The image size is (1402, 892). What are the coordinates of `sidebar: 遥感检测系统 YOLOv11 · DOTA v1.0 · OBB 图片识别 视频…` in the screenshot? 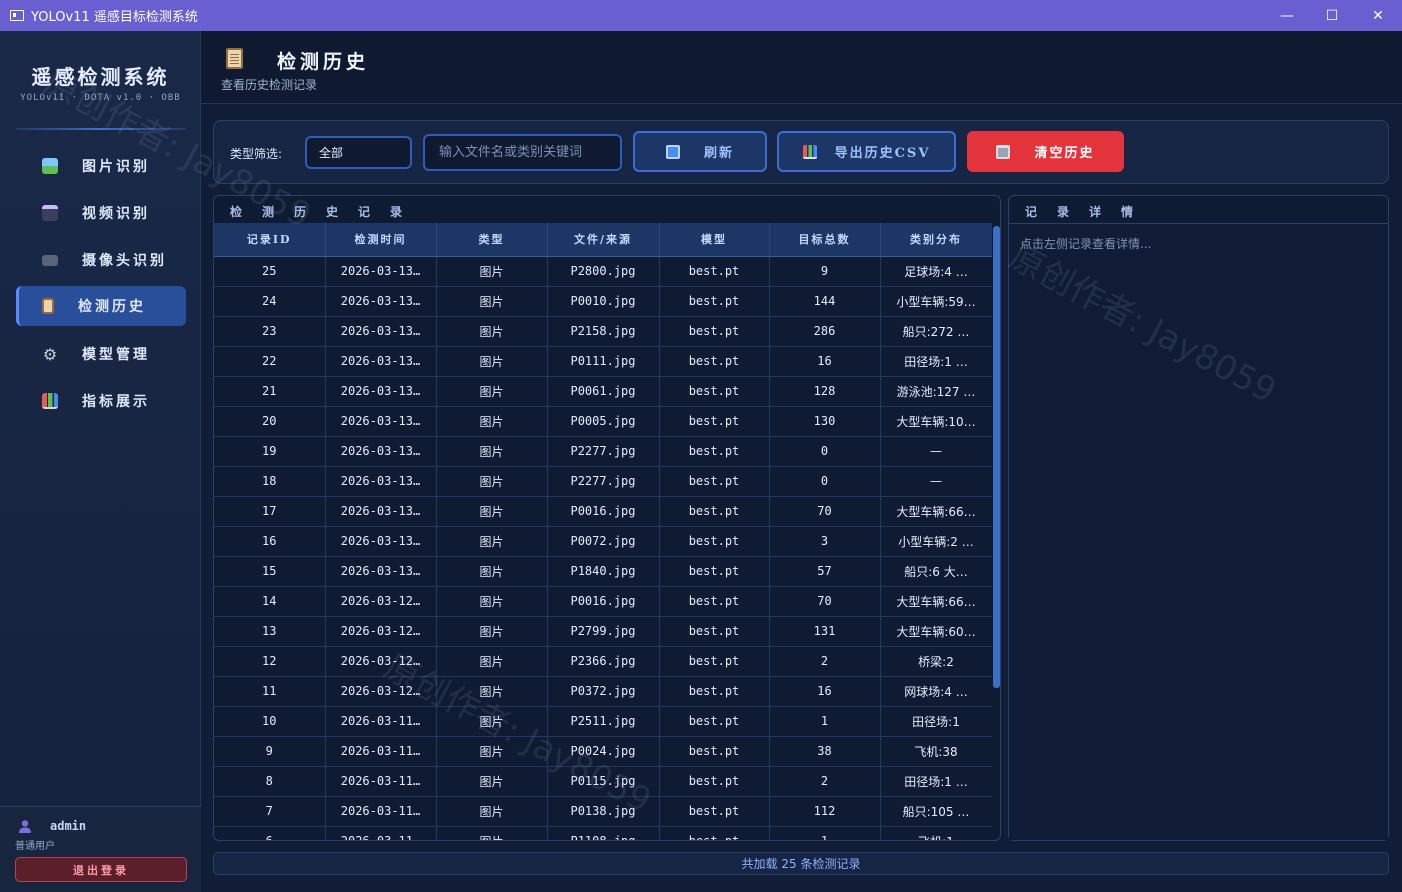 It's located at (100, 461).